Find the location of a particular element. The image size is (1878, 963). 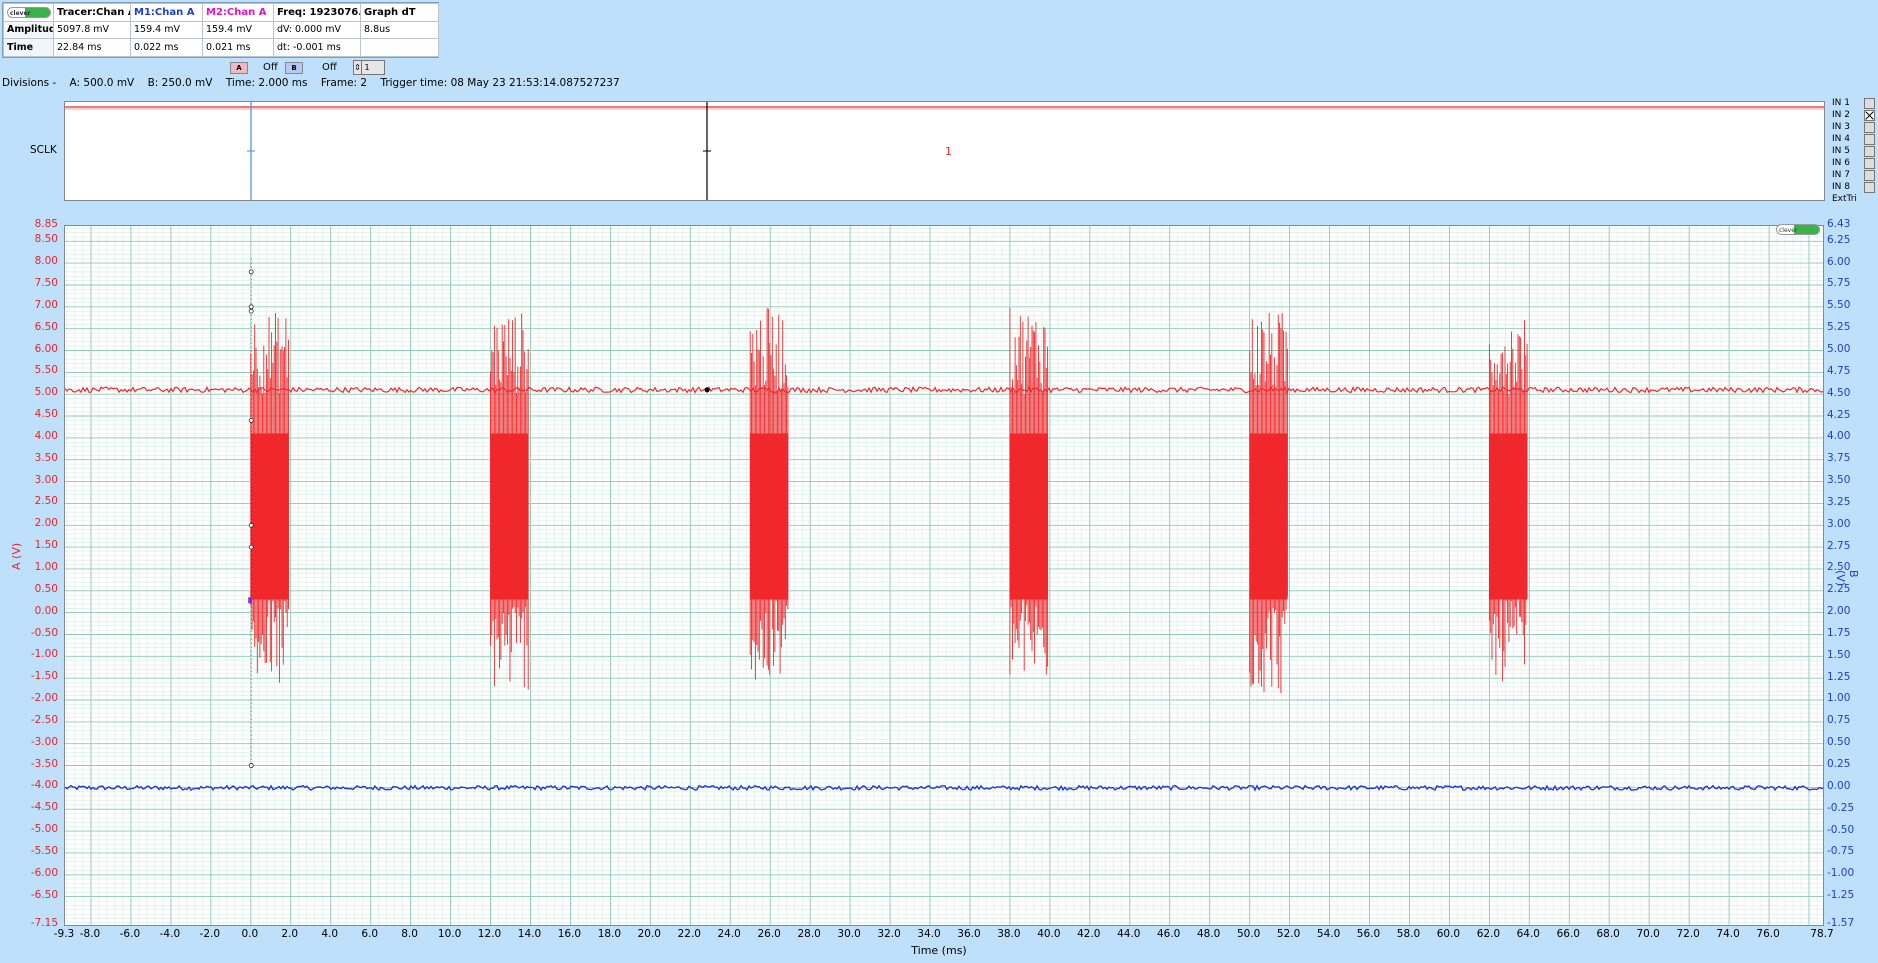

x-tick-label: 18.0 is located at coordinates (609, 934).